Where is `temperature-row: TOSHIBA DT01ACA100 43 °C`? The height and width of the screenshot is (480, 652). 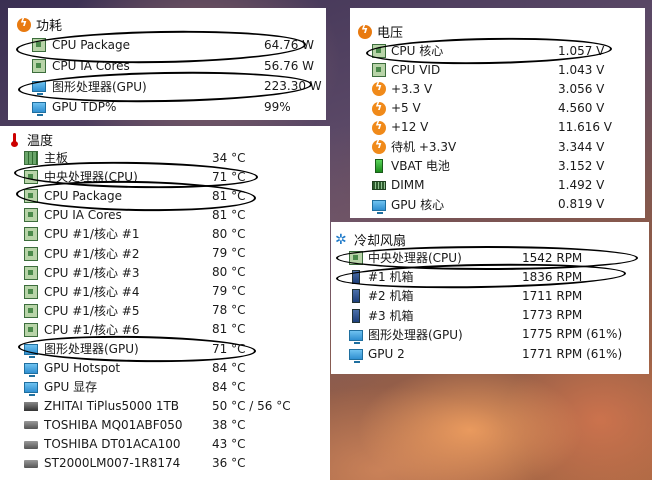 temperature-row: TOSHIBA DT01ACA100 43 °C is located at coordinates (165, 444).